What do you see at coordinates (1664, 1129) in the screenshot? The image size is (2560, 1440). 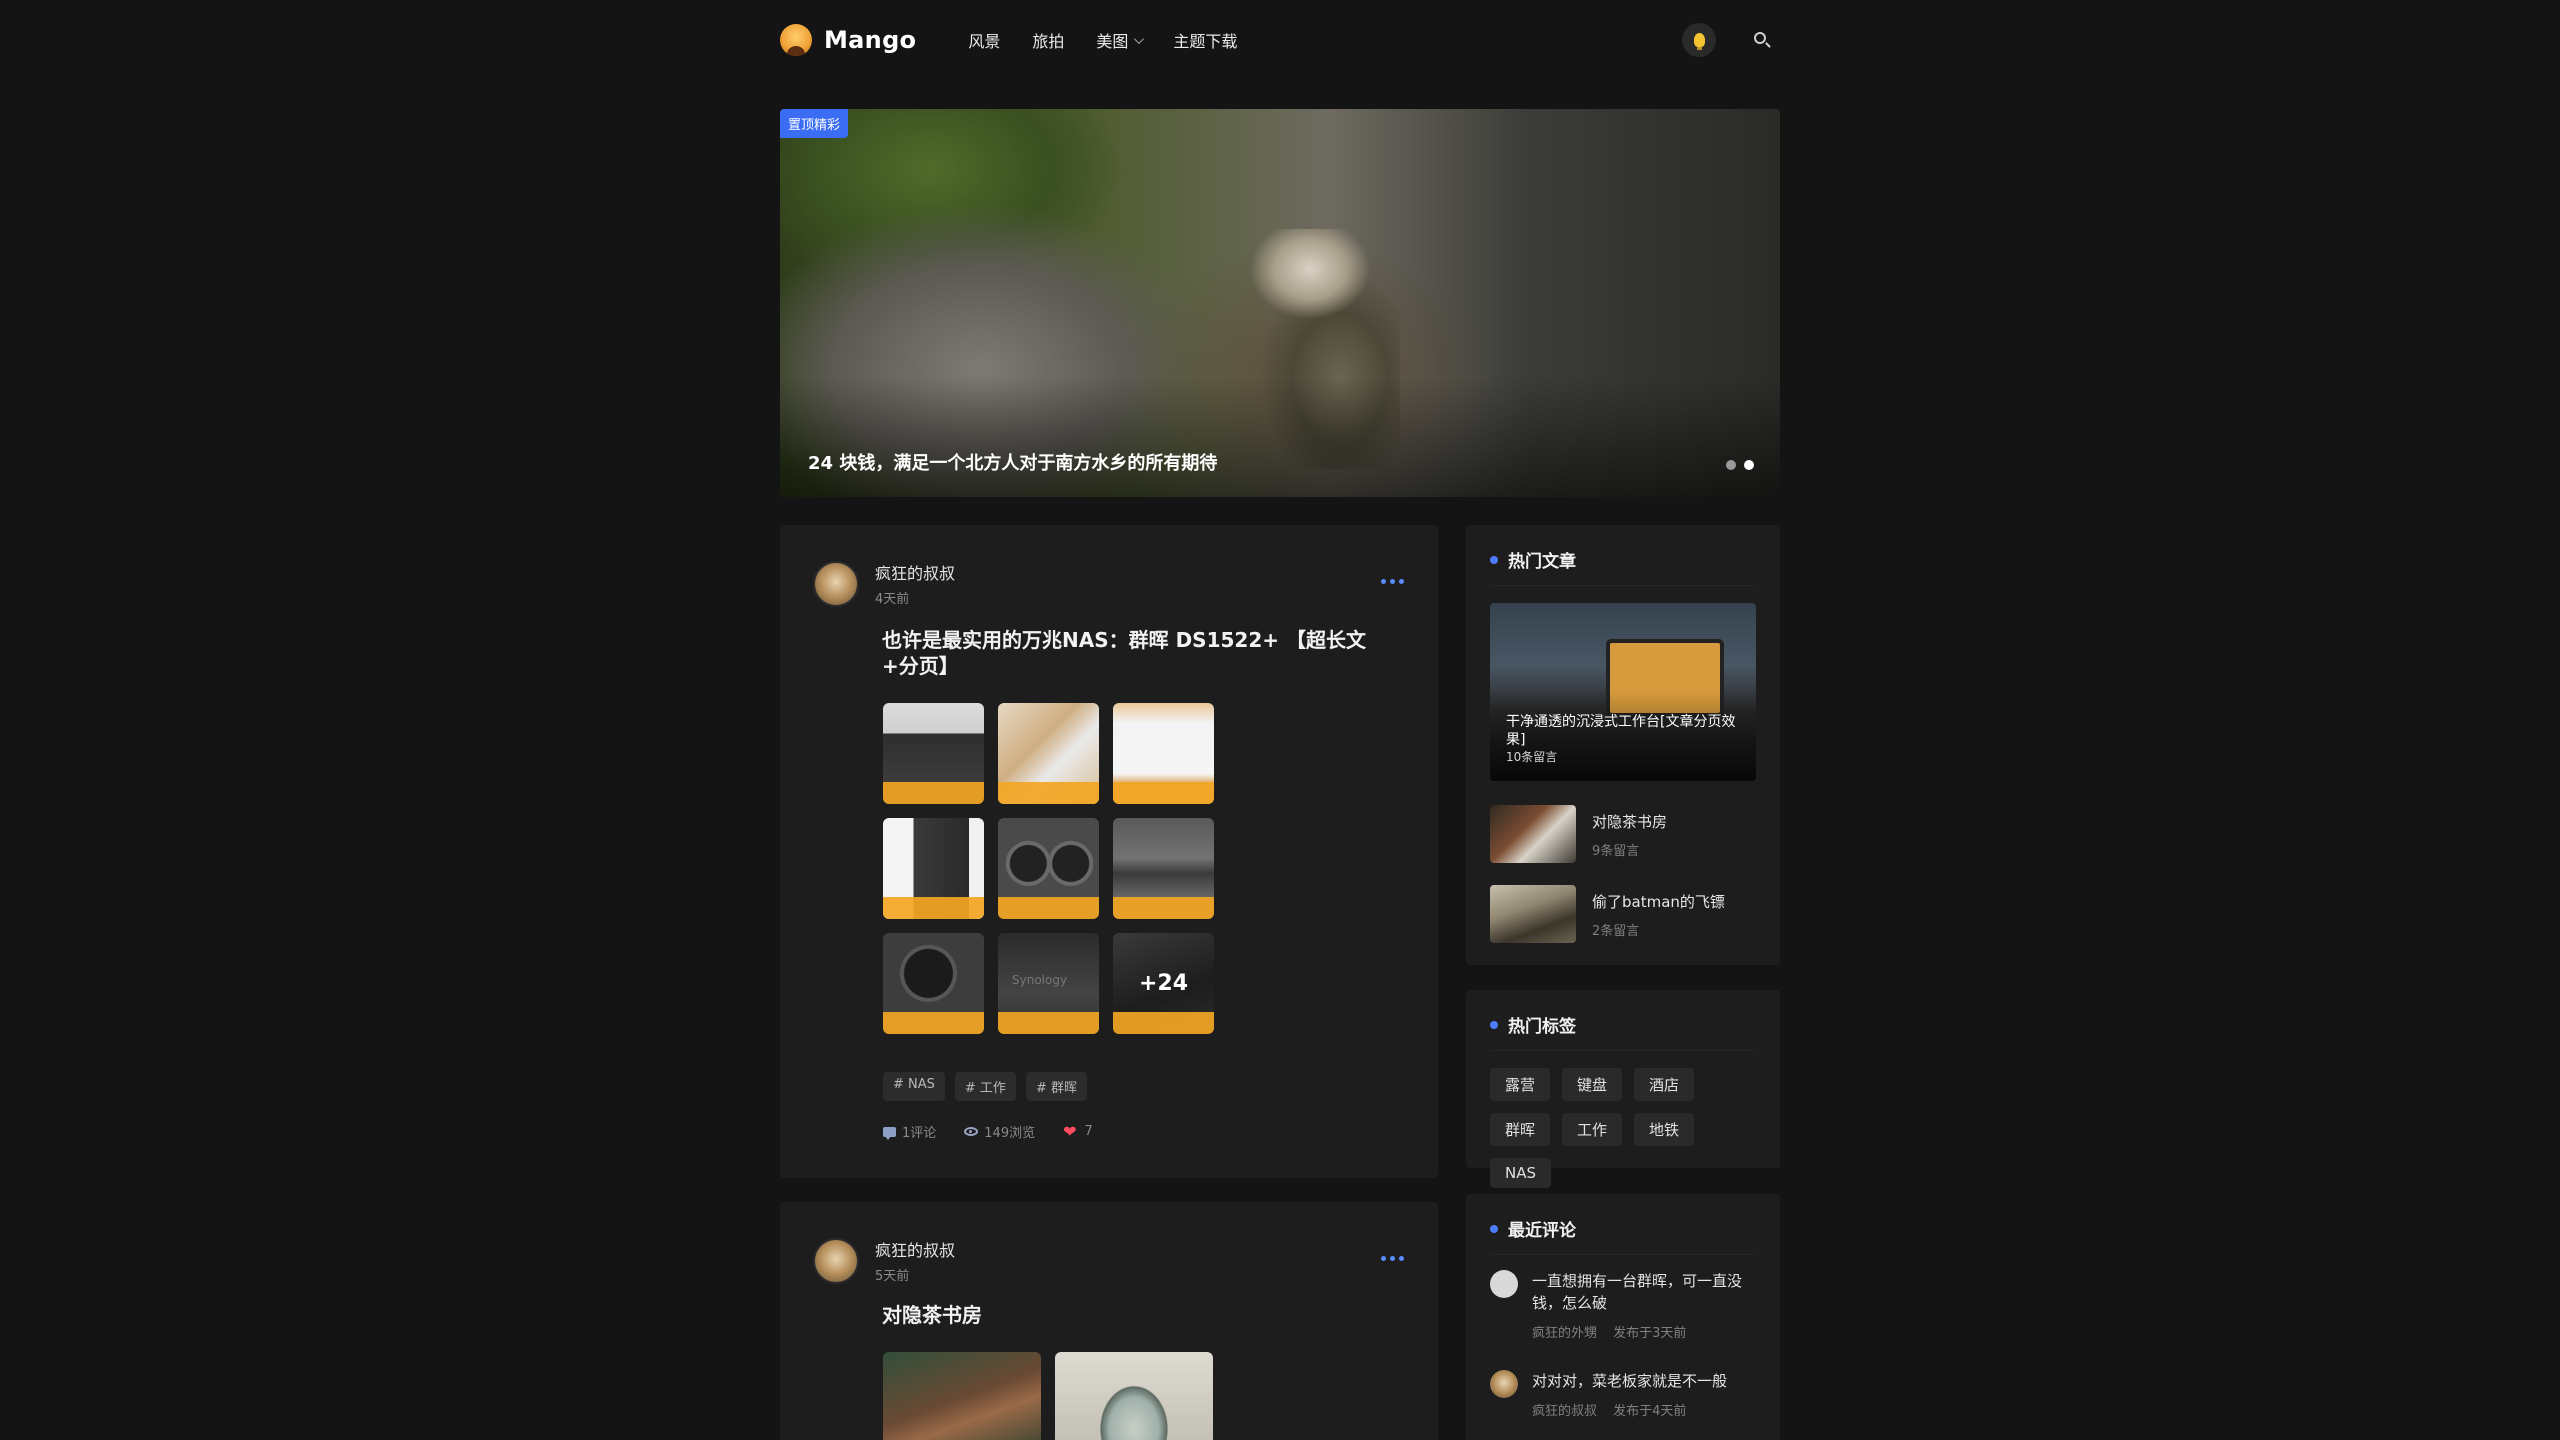 I see `tag-subway: 地铁` at bounding box center [1664, 1129].